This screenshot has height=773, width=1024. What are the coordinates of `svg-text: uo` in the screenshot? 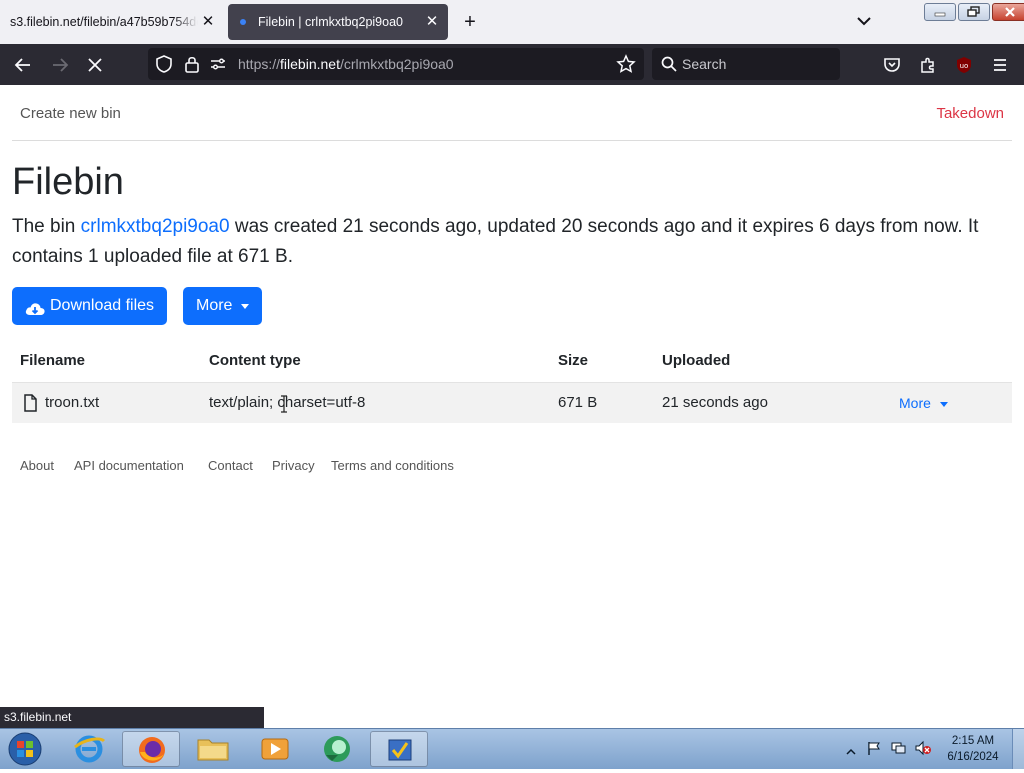 It's located at (964, 66).